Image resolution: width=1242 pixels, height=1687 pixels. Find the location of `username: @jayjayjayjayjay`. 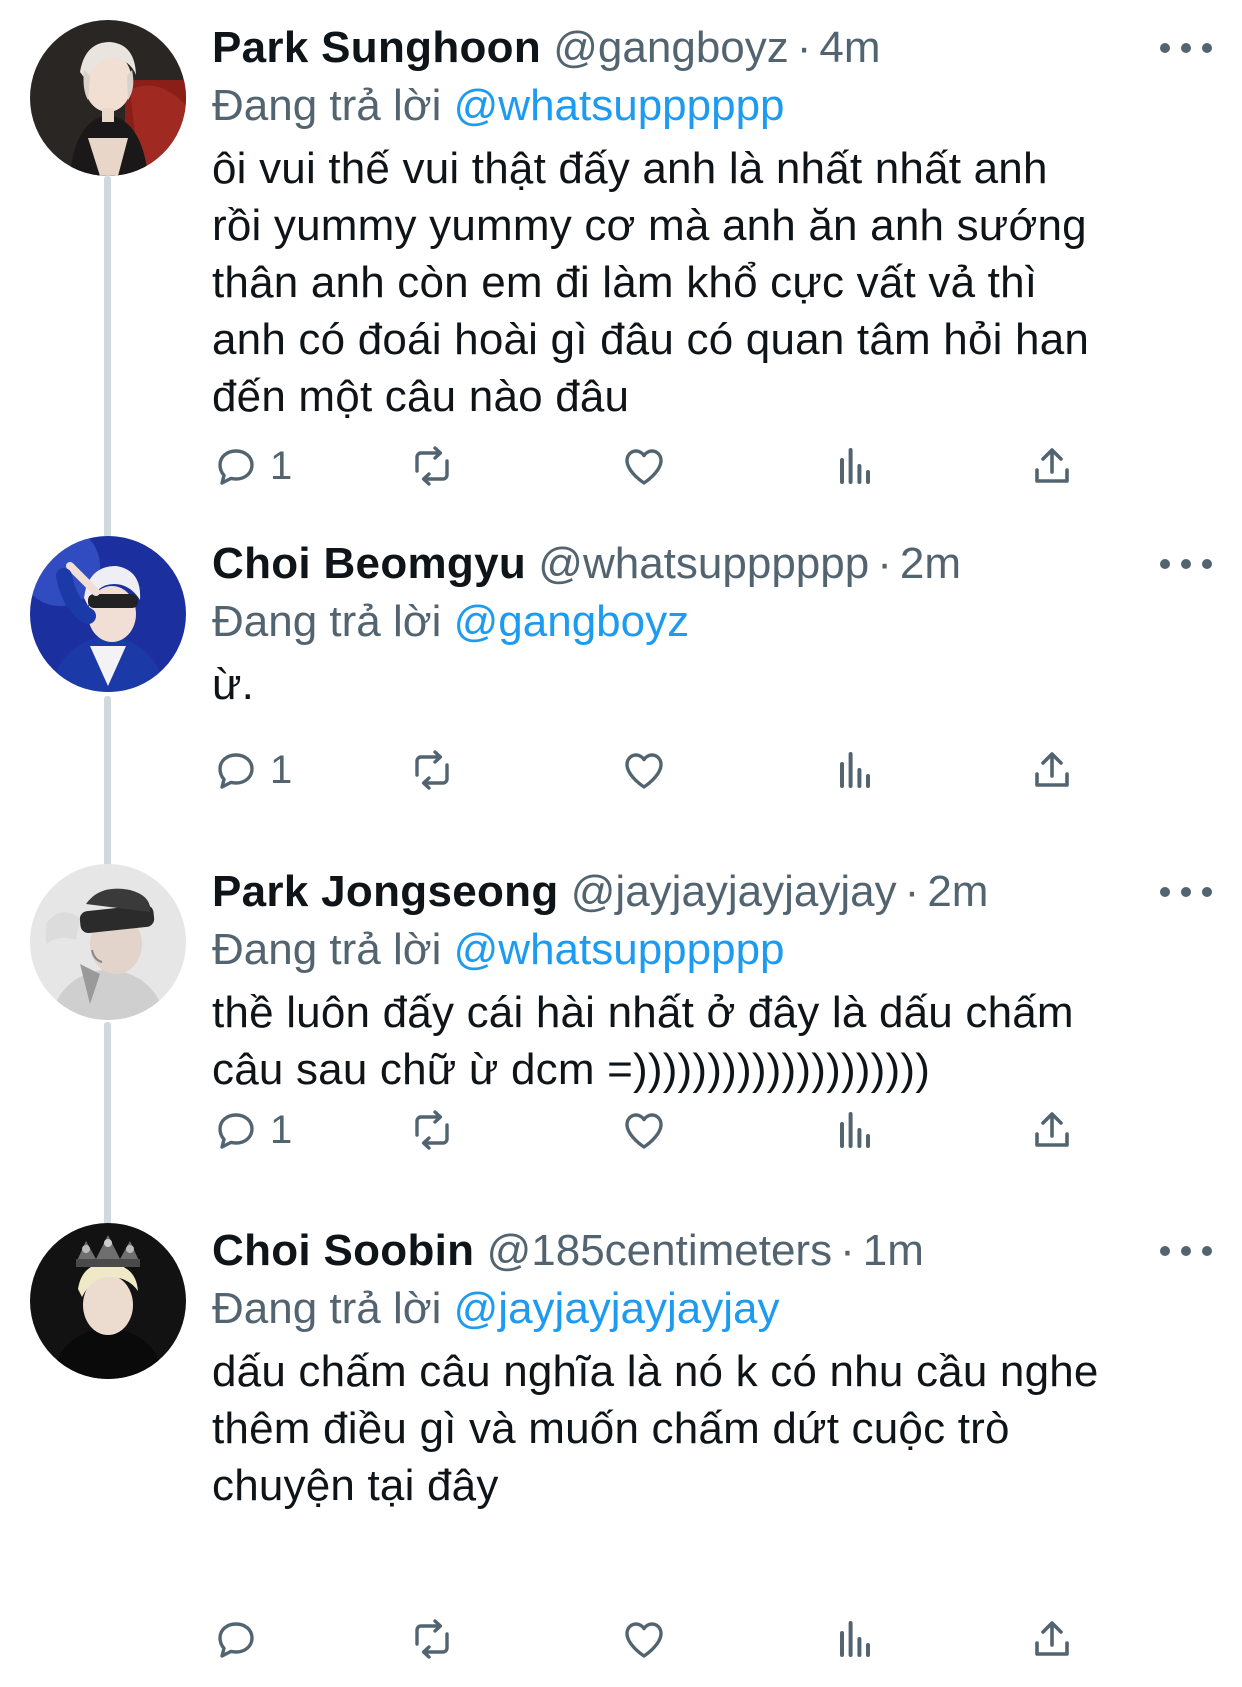

username: @jayjayjayjayjay is located at coordinates (734, 891).